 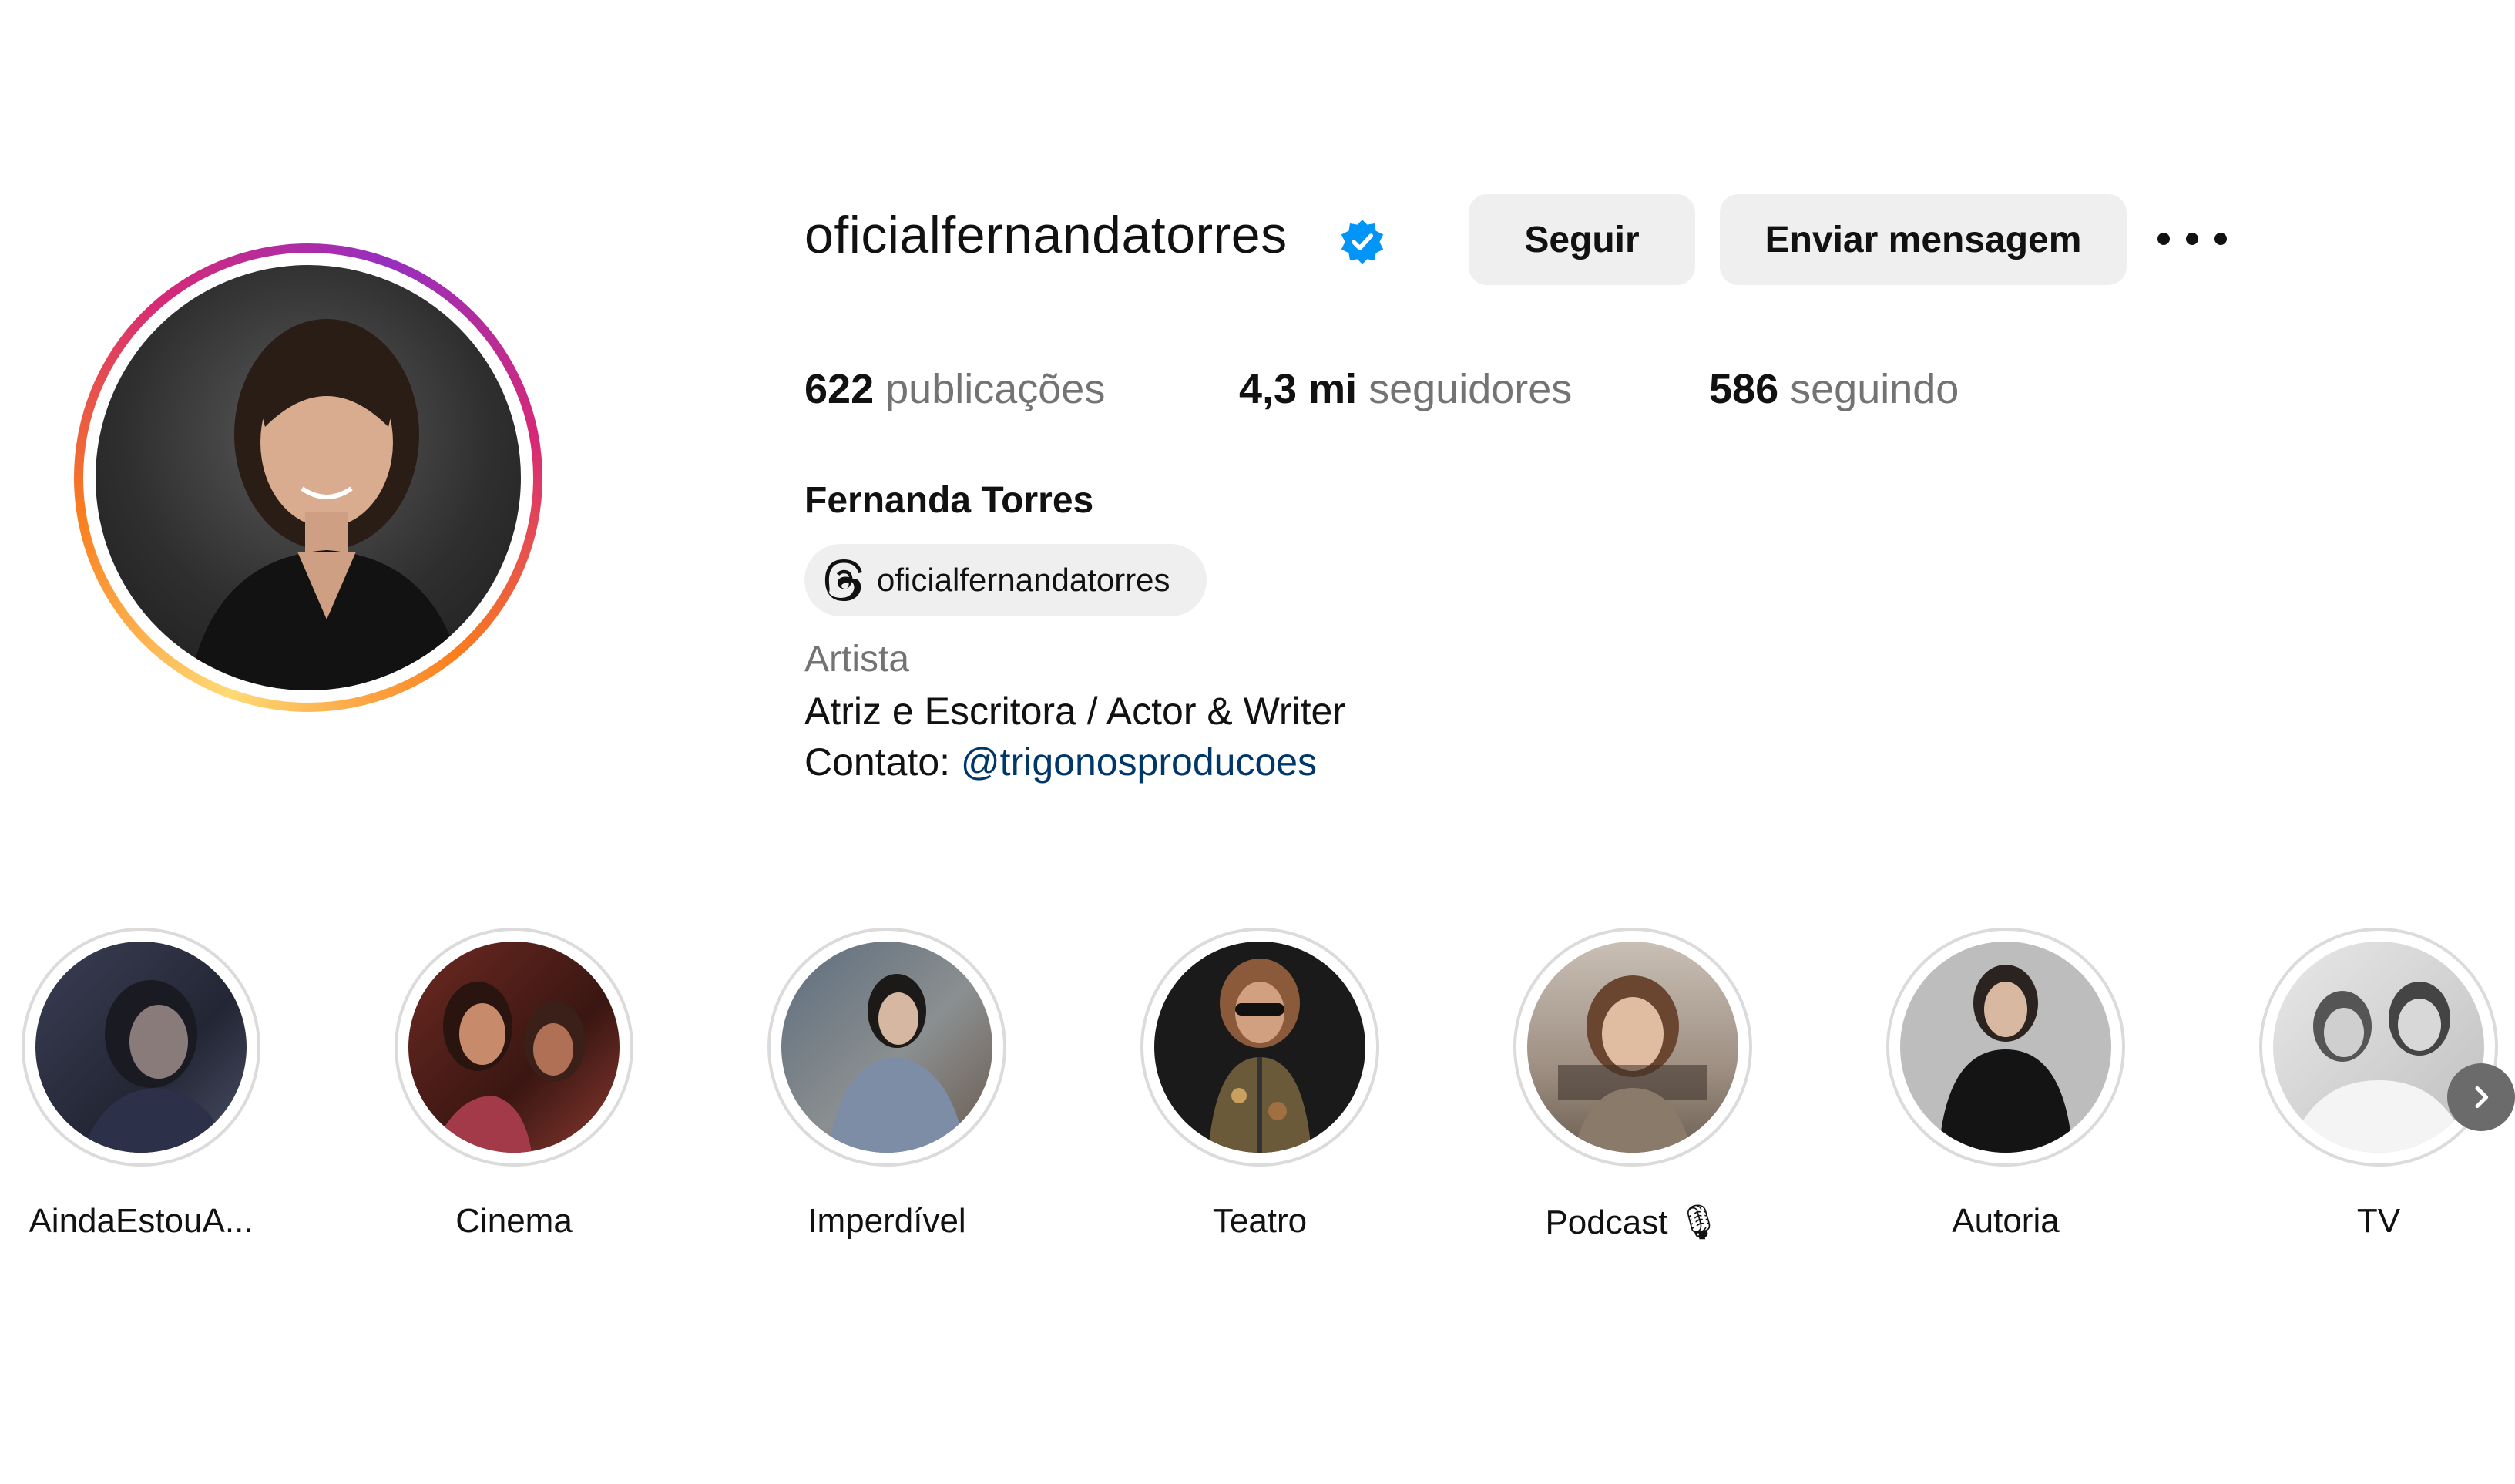 I want to click on bio-contact-prefix: Contato:, so click(x=877, y=762).